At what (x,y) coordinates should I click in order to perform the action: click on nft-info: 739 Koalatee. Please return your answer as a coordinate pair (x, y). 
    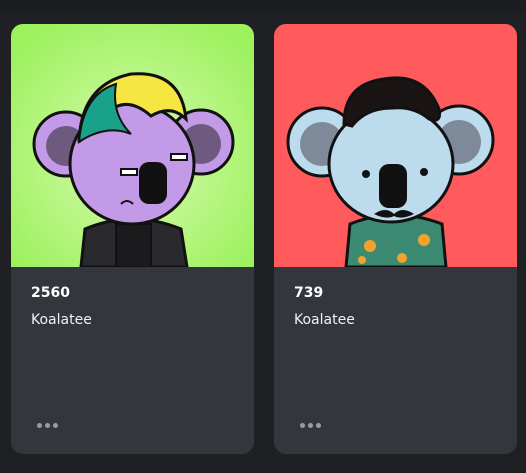
    Looking at the image, I should click on (395, 298).